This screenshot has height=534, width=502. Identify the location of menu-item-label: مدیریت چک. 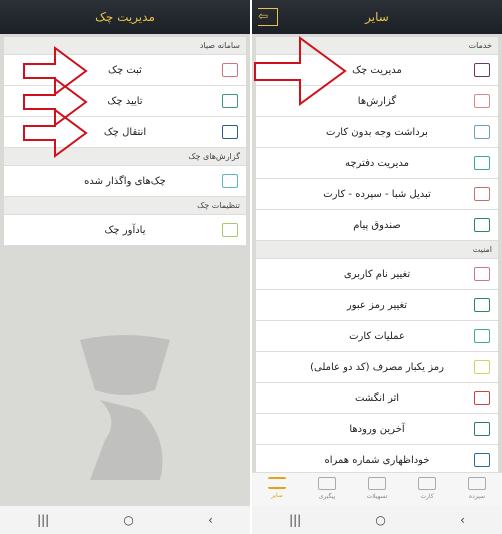
(377, 70).